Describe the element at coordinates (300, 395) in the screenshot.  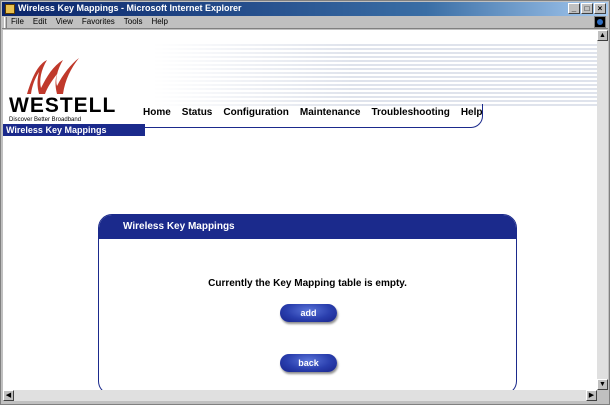
I see `horizontal-scrollbar: ◀ ▶` at that location.